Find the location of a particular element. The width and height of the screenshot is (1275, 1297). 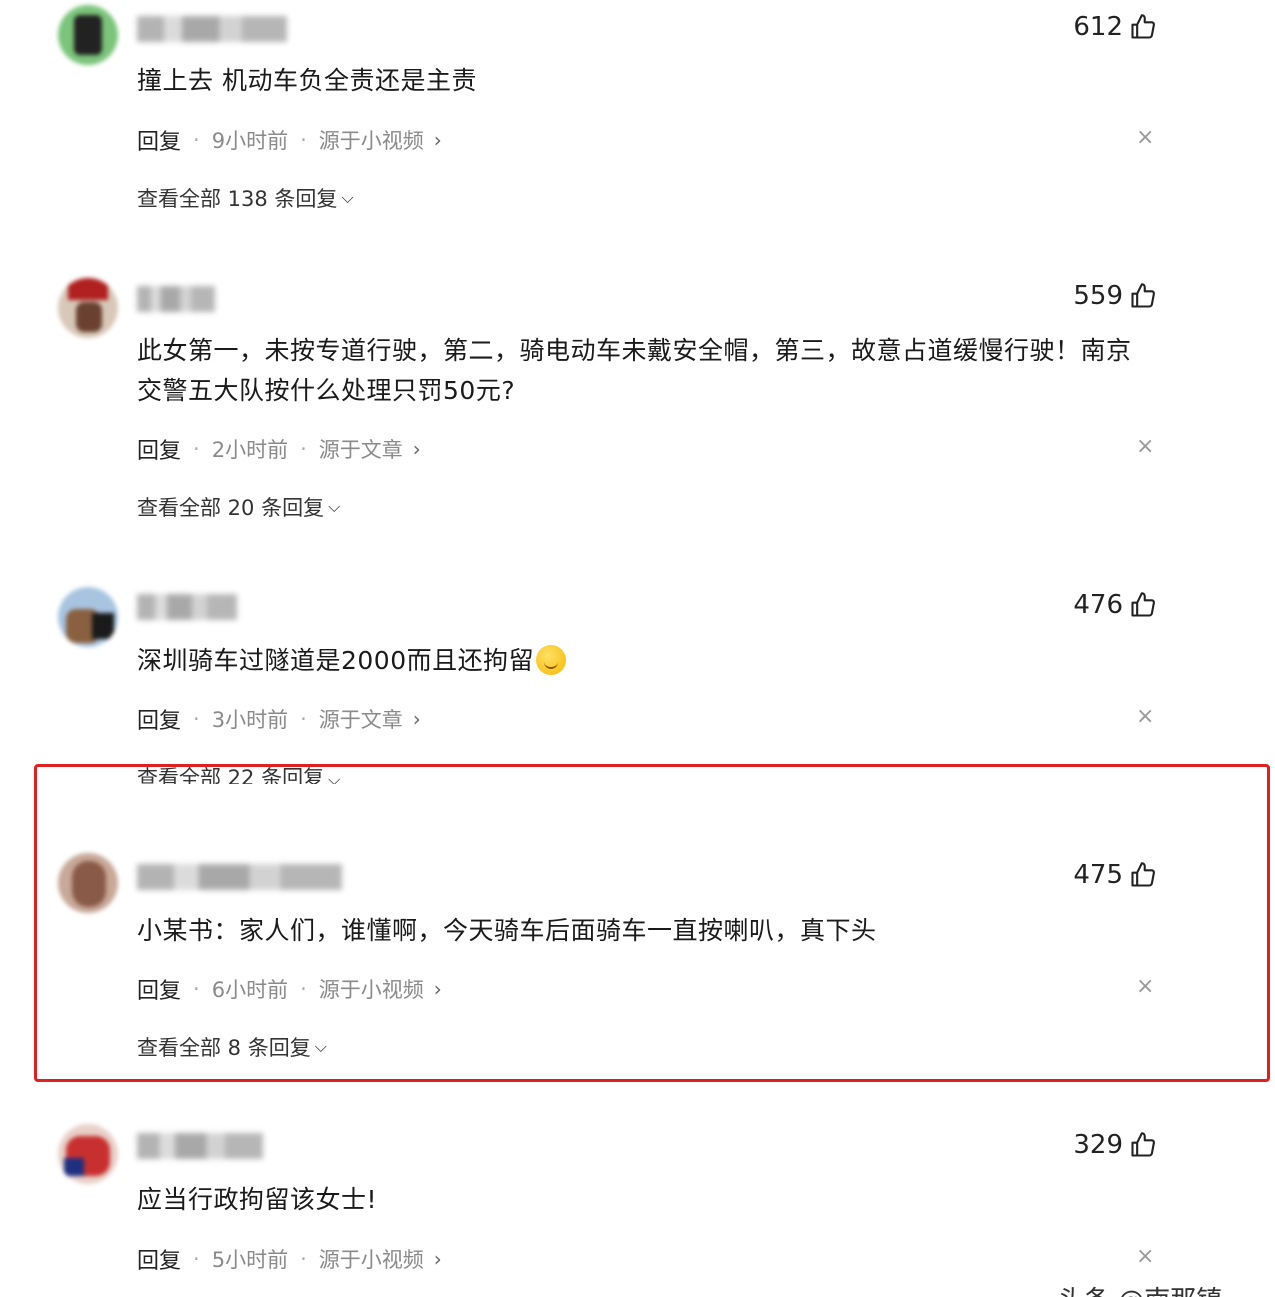

comment-meta: 回复 · 9小时前 · 源于小视频 › is located at coordinates (289, 140).